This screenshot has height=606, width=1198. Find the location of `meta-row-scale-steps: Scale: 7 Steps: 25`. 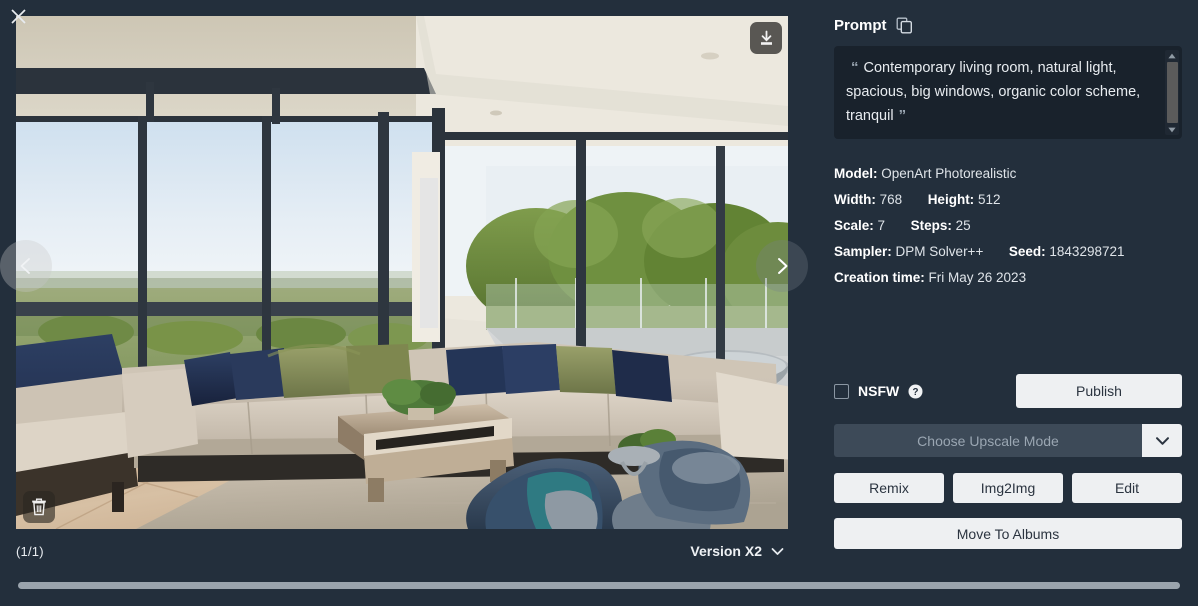

meta-row-scale-steps: Scale: 7 Steps: 25 is located at coordinates (1016, 226).